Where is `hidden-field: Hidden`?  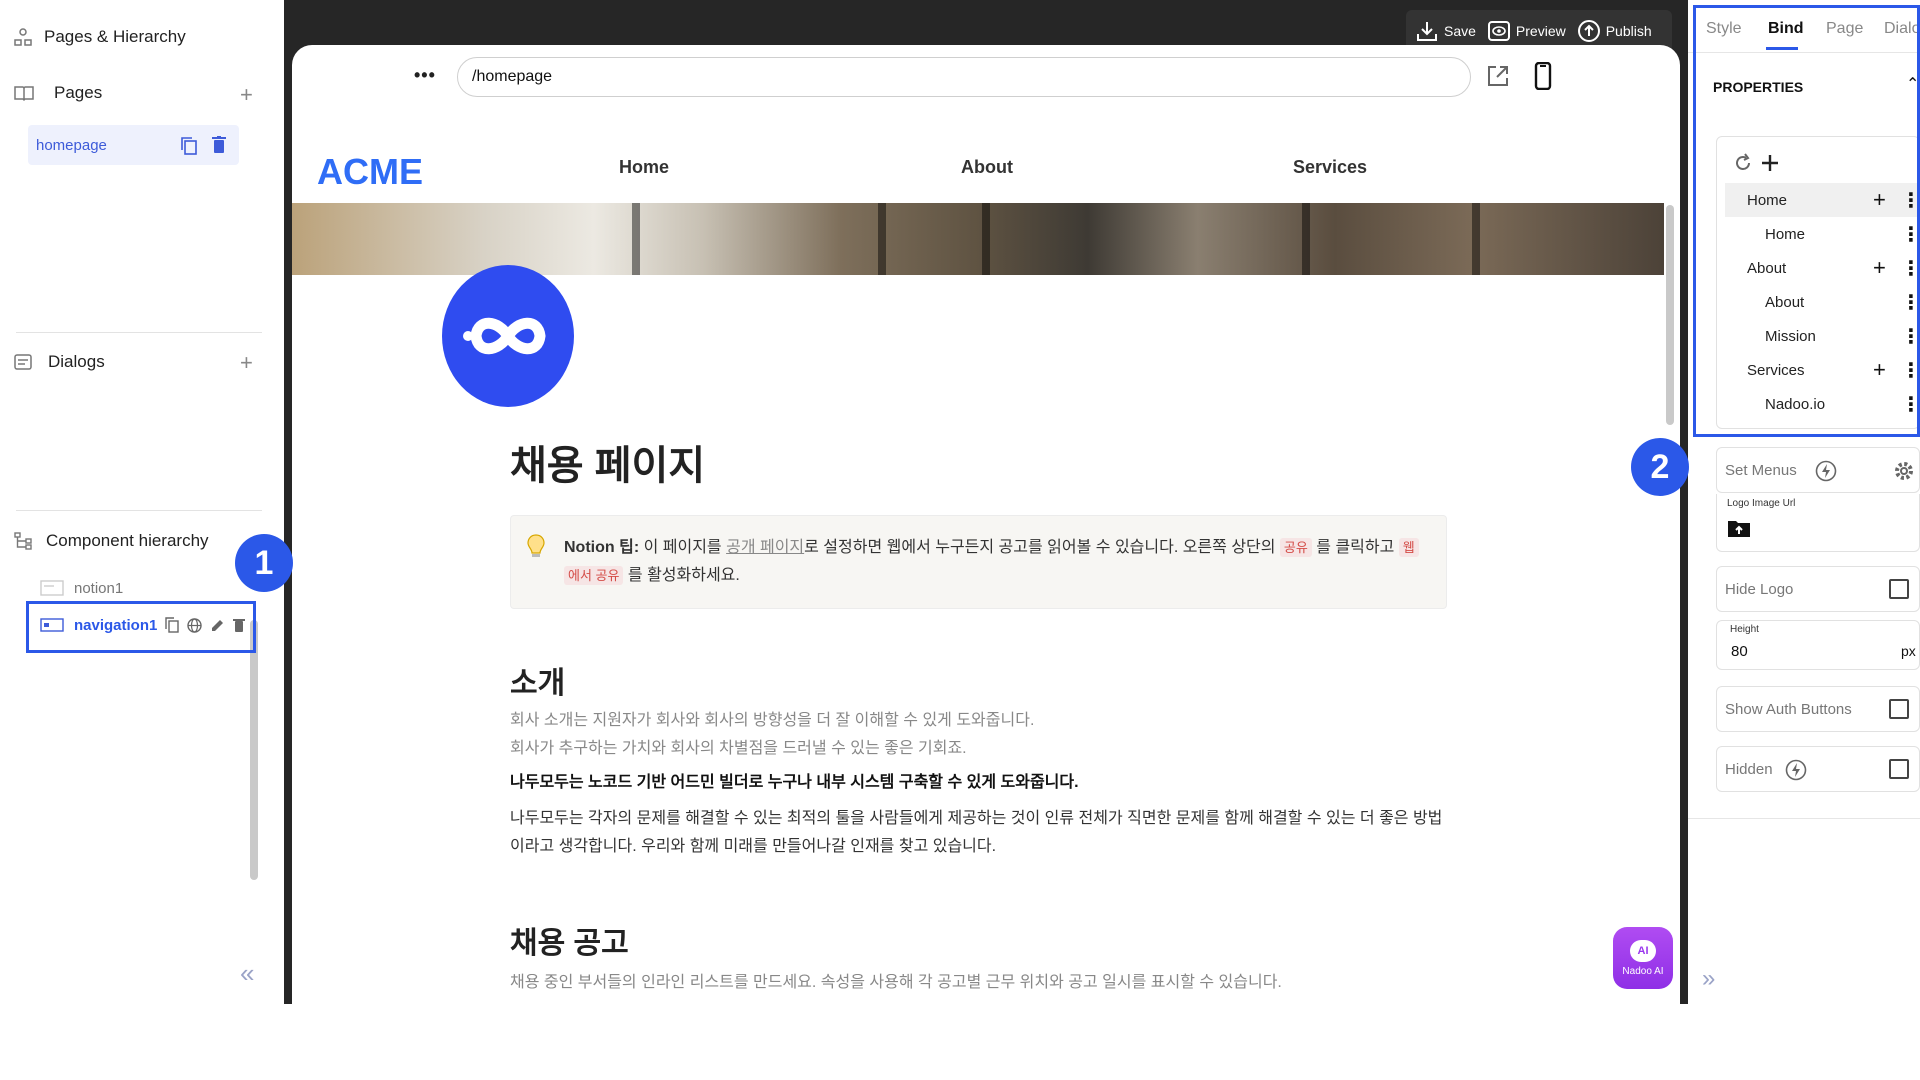
hidden-field: Hidden is located at coordinates (1818, 769).